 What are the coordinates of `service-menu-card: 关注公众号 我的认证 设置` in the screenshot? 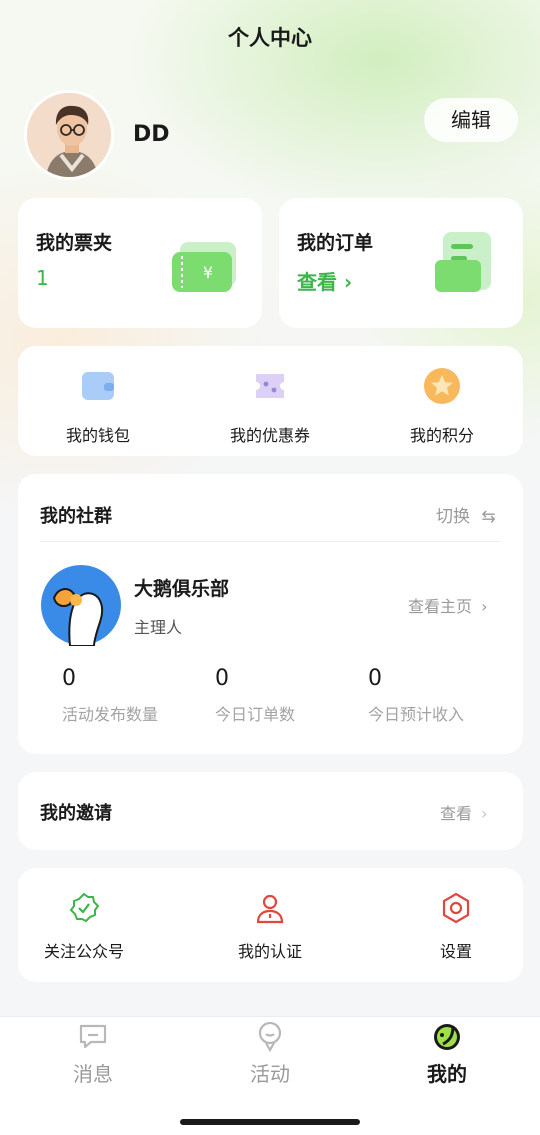 It's located at (270, 925).